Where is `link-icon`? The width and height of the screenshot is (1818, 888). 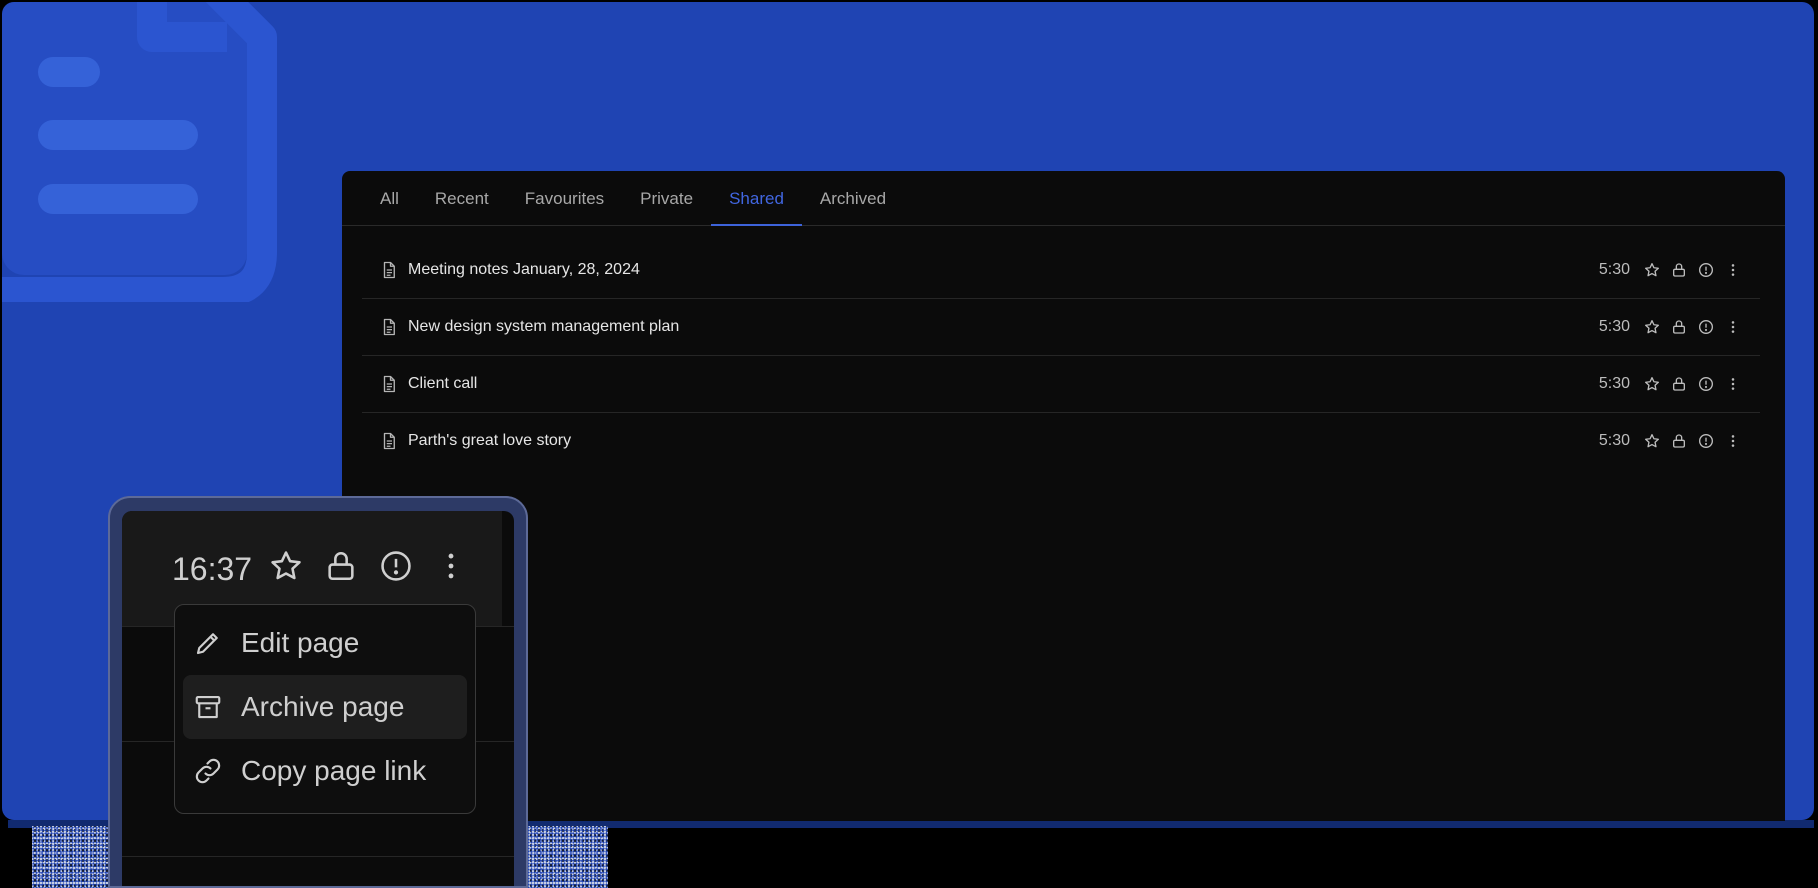 link-icon is located at coordinates (208, 771).